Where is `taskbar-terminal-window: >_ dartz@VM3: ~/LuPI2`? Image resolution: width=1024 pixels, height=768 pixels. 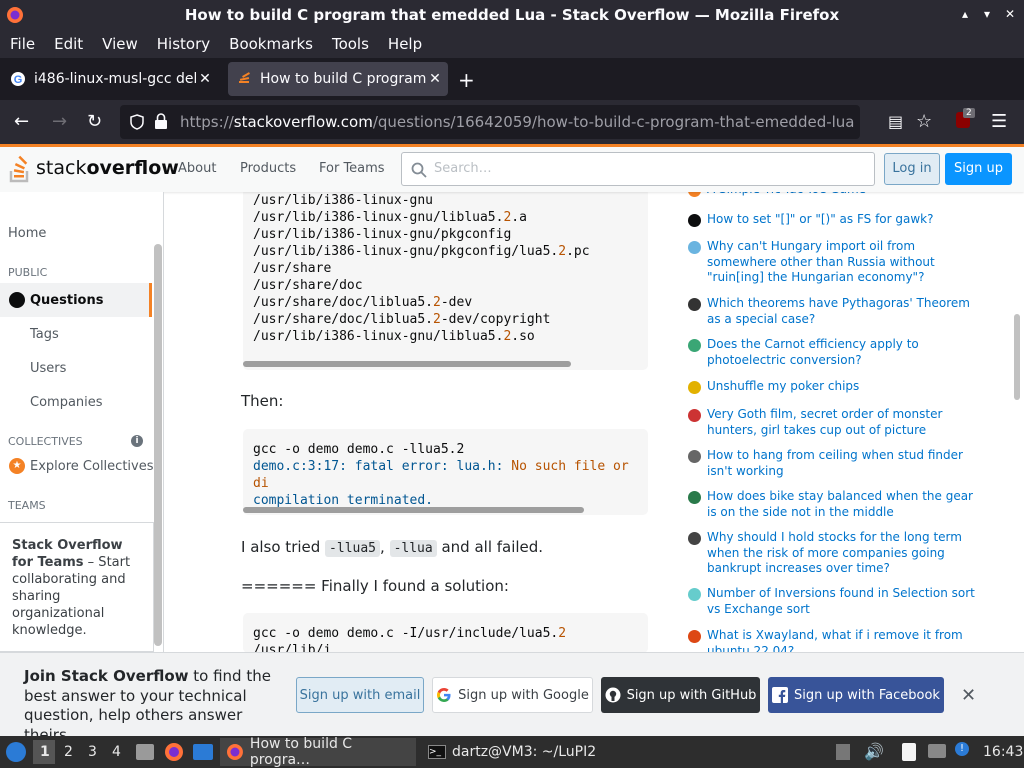
taskbar-terminal-window: >_ dartz@VM3: ~/LuPI2 is located at coordinates (519, 752).